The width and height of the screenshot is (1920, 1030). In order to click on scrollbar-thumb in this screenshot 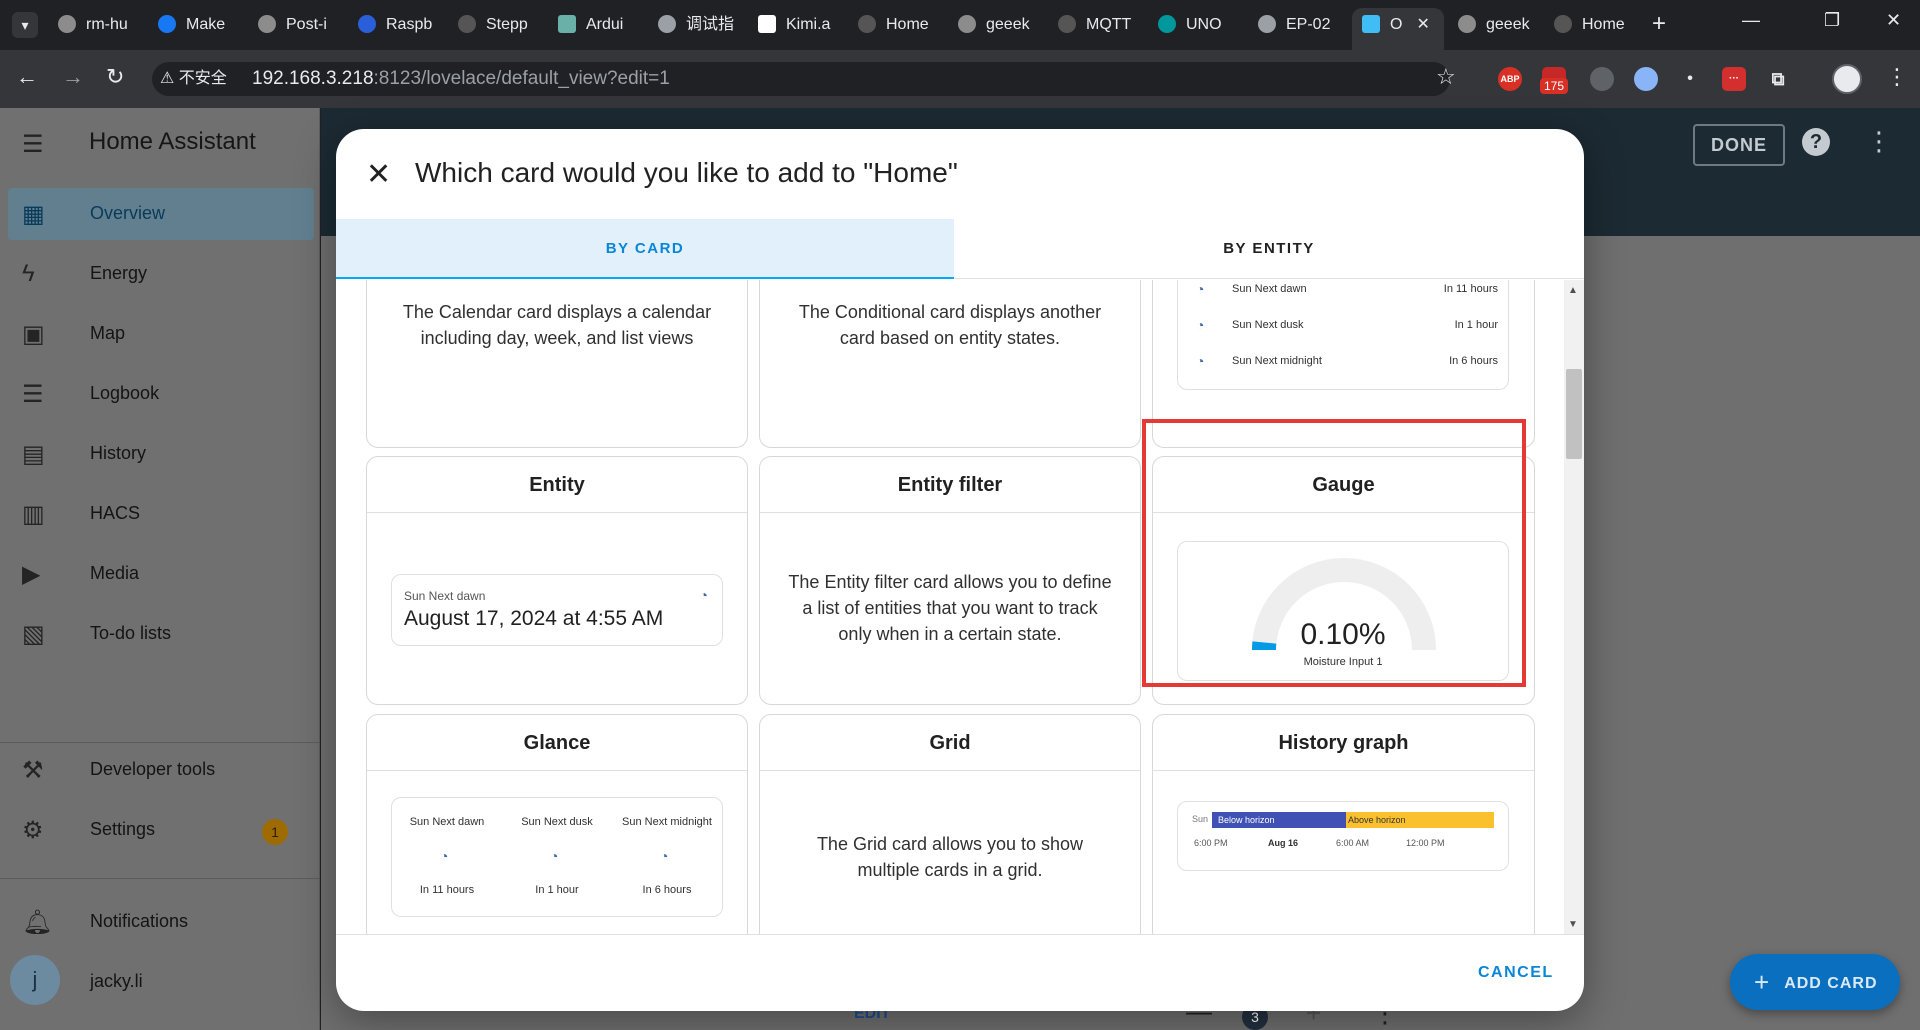, I will do `click(1574, 414)`.